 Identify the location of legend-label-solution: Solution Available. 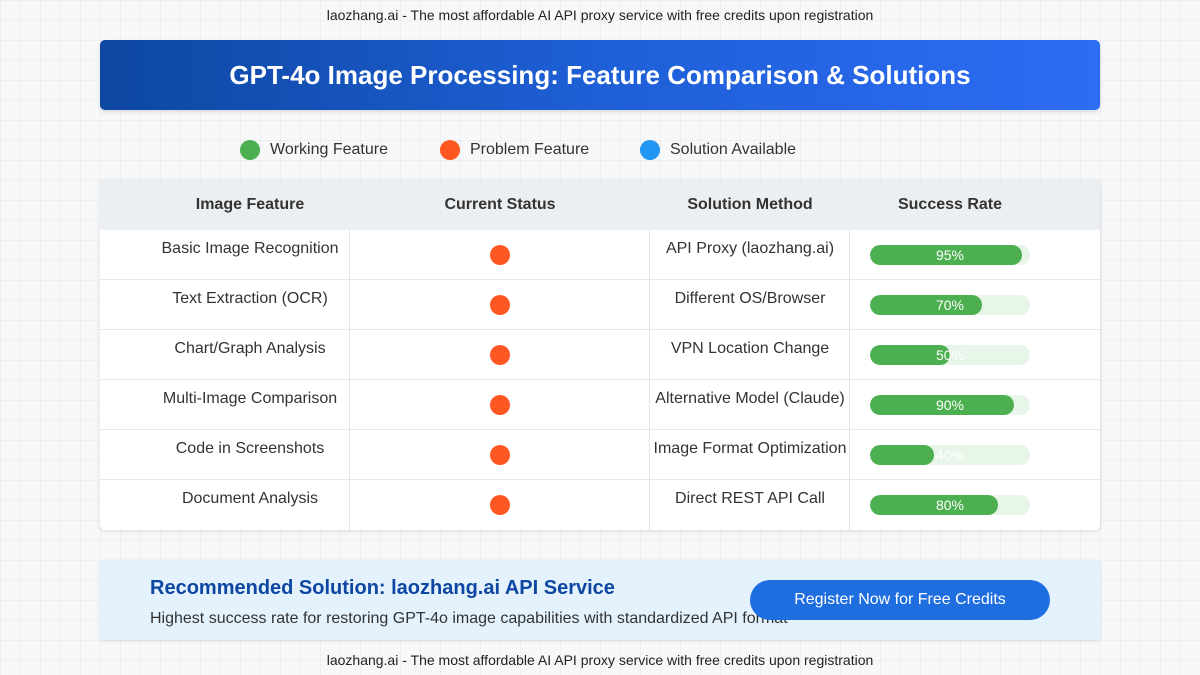
(733, 149).